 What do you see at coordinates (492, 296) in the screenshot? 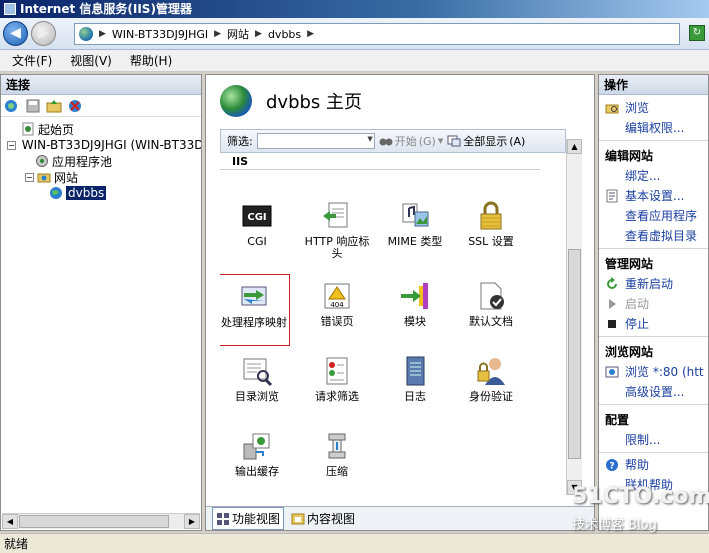
I see `default-document-icon` at bounding box center [492, 296].